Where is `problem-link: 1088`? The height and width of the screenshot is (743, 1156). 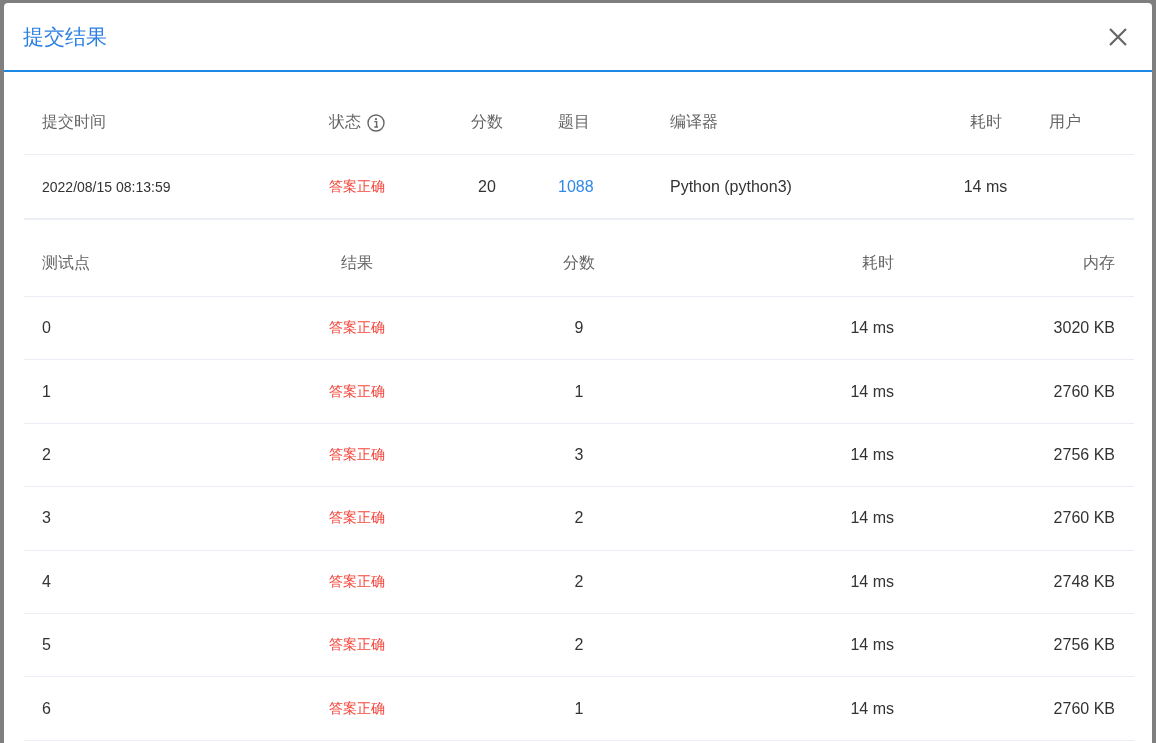 problem-link: 1088 is located at coordinates (576, 186).